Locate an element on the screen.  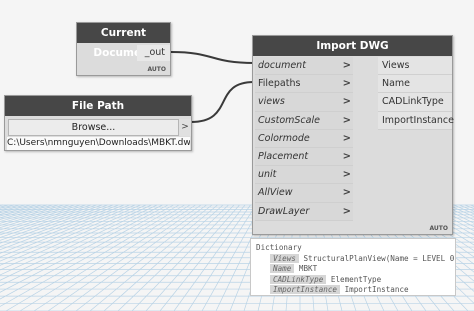
input-port-unit: unit > is located at coordinates (304, 175).